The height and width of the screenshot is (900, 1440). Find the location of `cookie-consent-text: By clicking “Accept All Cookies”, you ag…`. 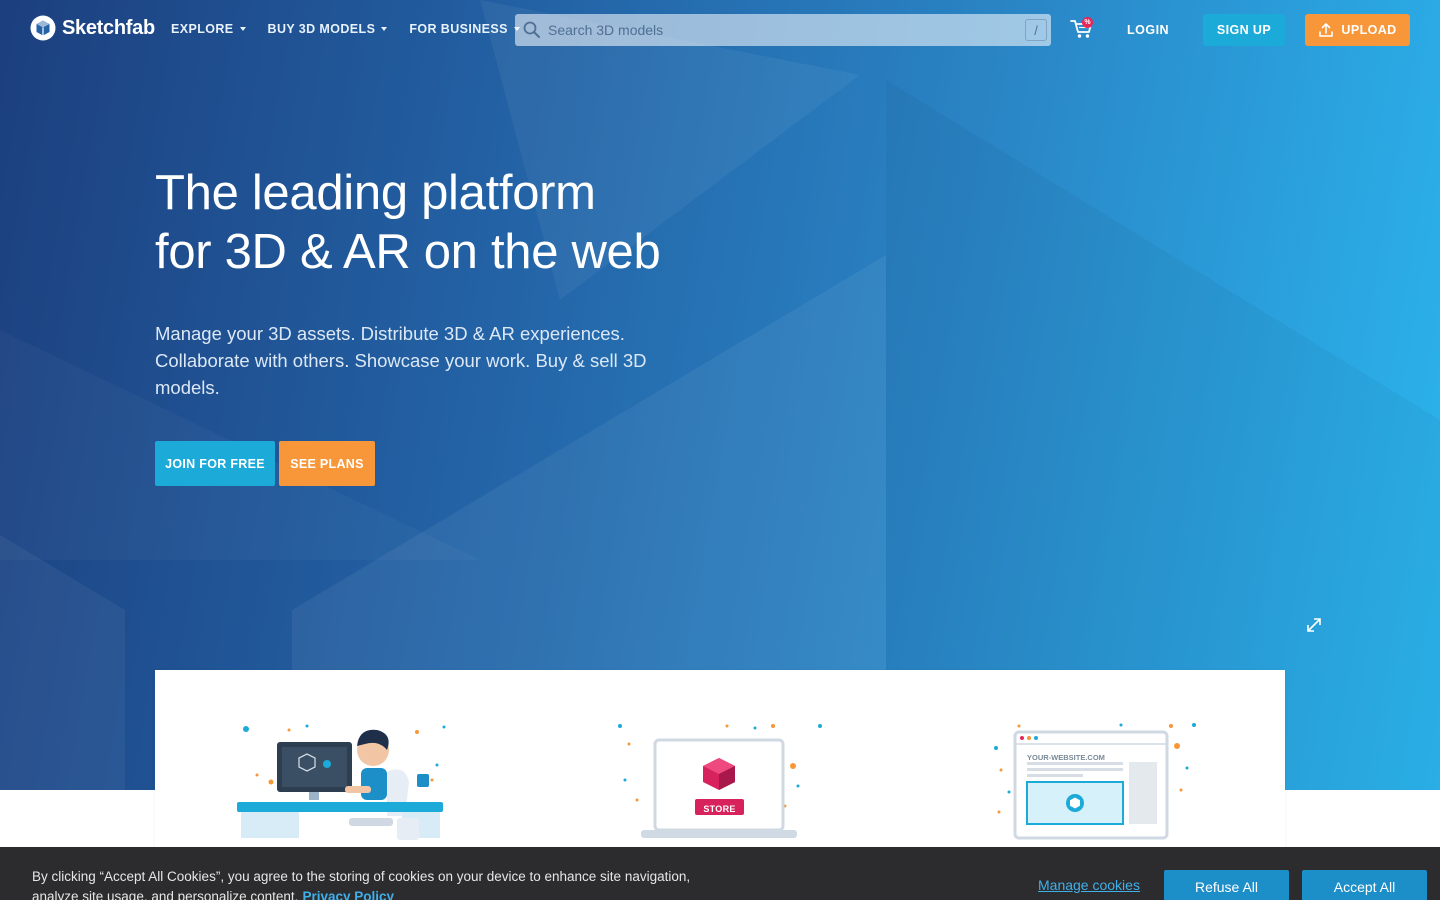

cookie-consent-text: By clicking “Accept All Cookies”, you ag… is located at coordinates (372, 883).